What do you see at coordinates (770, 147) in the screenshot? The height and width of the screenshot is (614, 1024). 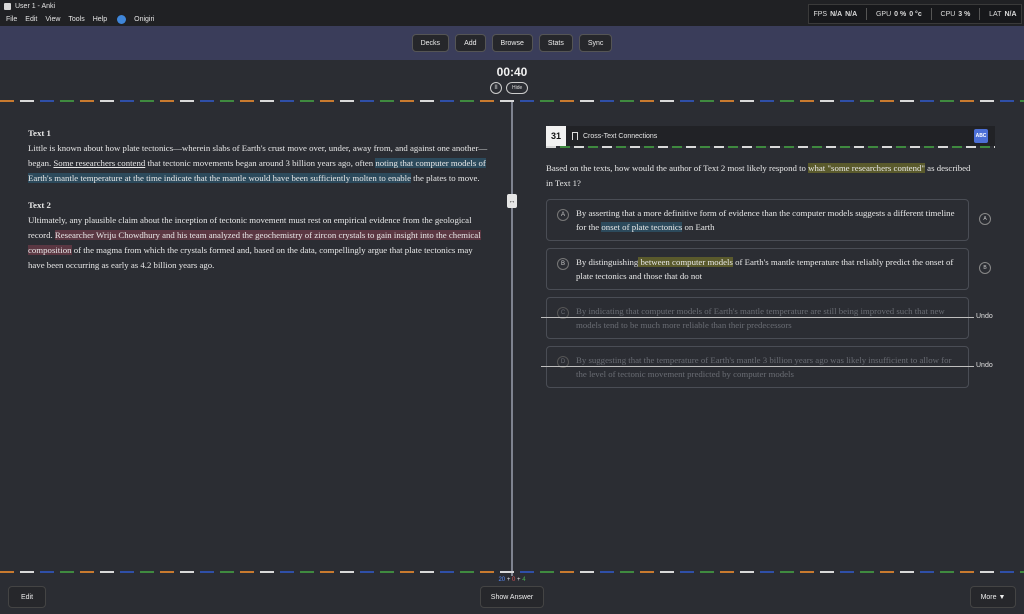 I see `question-header-underline` at bounding box center [770, 147].